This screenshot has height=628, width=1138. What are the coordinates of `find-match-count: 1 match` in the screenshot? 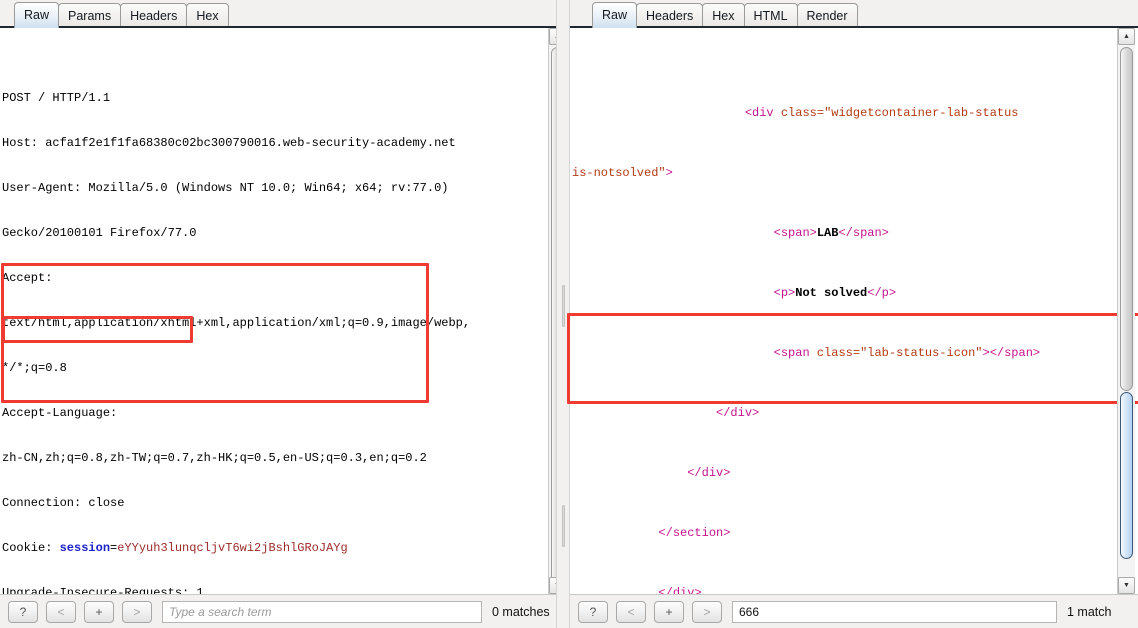 It's located at (1089, 611).